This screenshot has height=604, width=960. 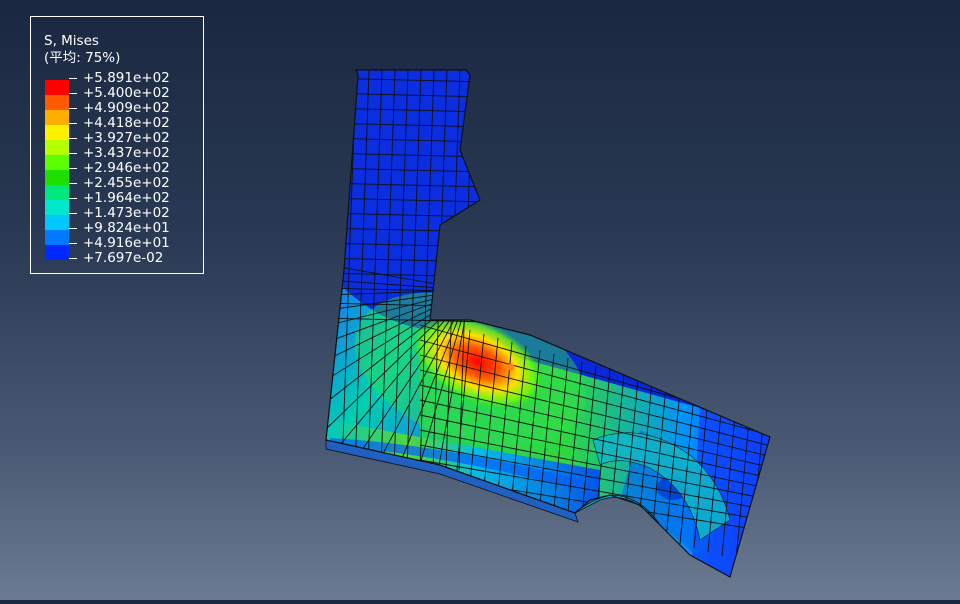 I want to click on legend-value: +9.824e+01, so click(x=119, y=228).